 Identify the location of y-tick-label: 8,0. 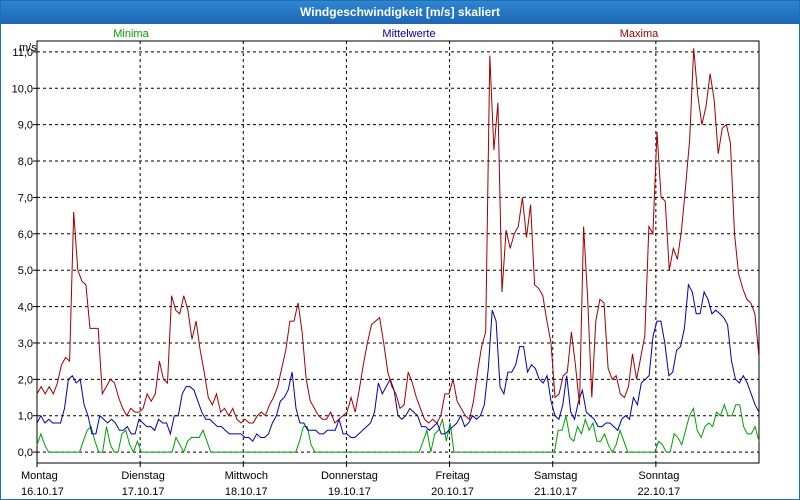
(25, 162).